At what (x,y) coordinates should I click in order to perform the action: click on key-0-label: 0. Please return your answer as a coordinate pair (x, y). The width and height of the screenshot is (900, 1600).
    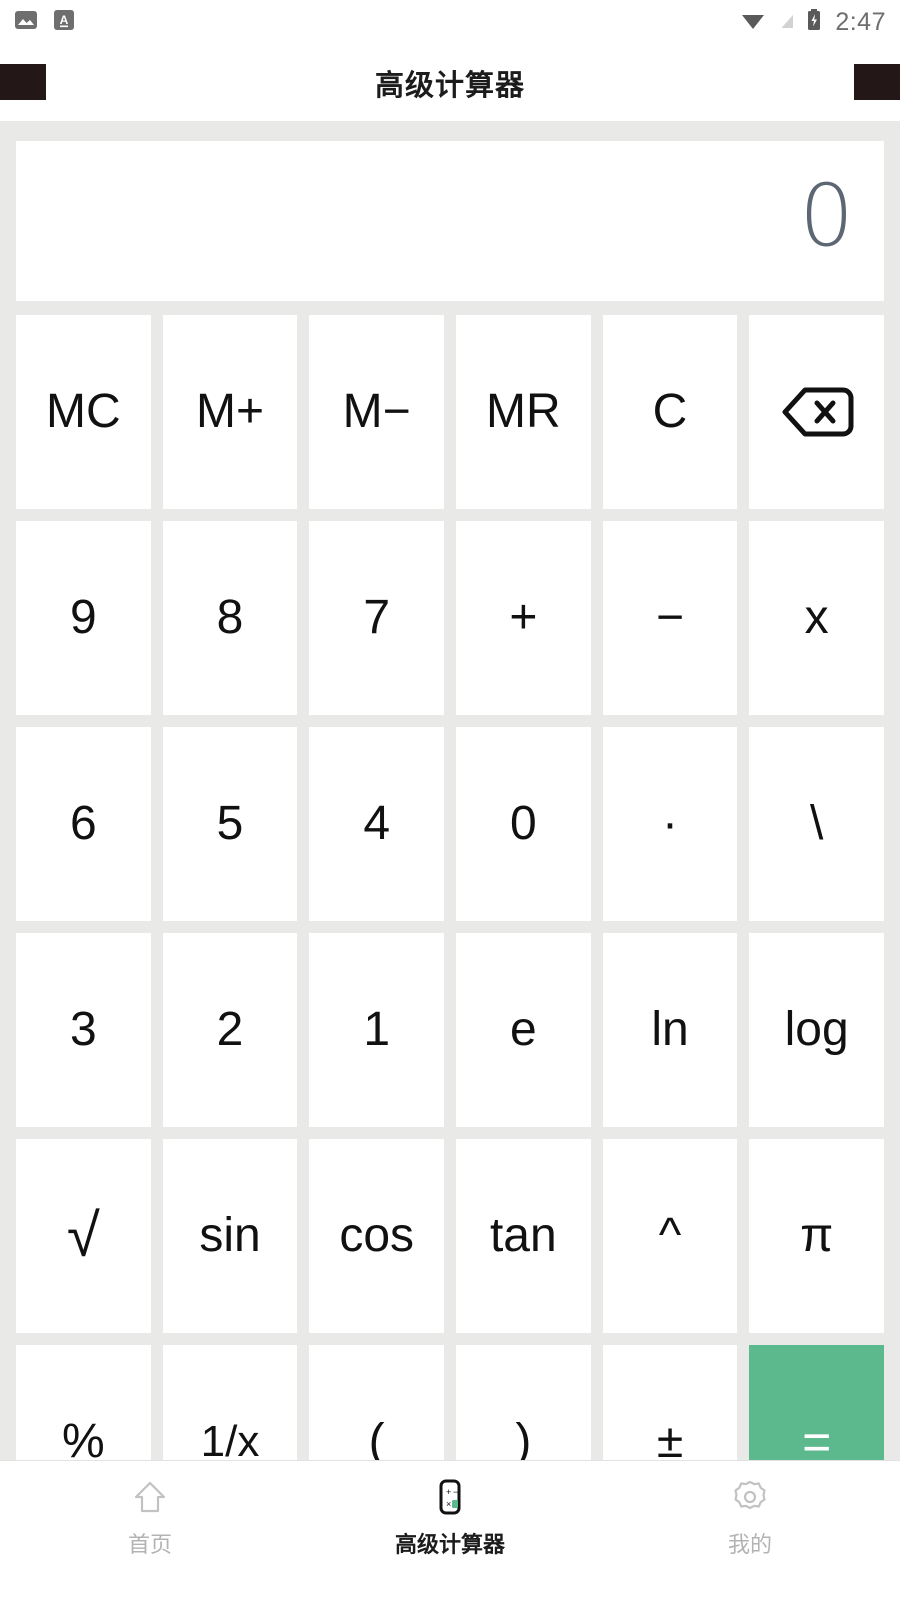
    Looking at the image, I should click on (523, 823).